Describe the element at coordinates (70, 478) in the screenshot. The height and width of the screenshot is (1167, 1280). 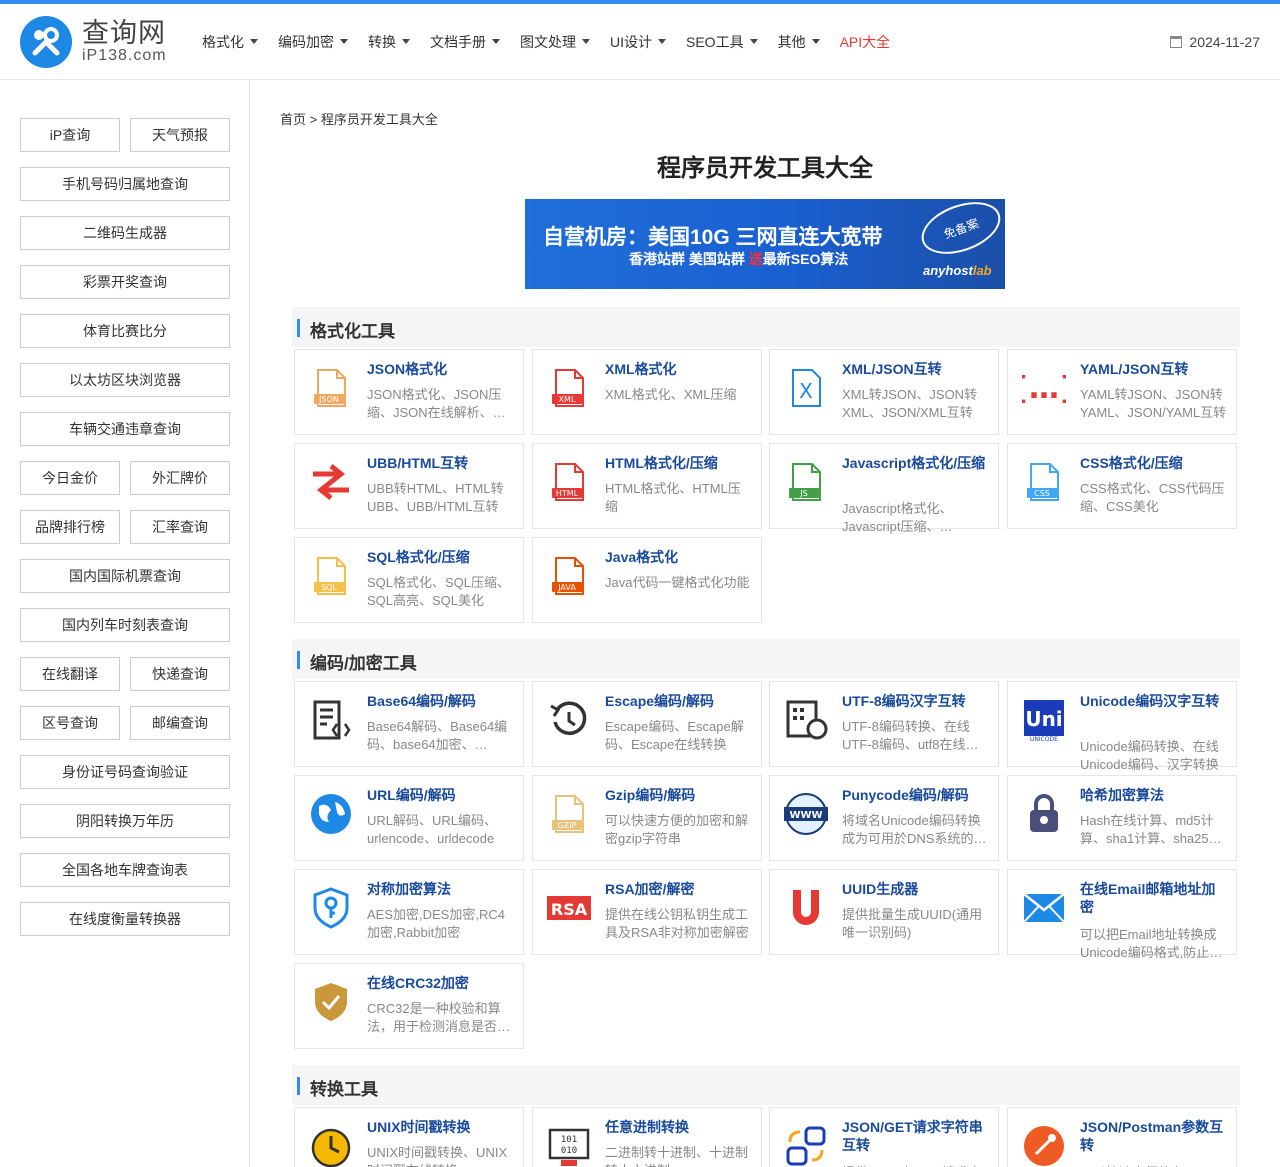
I see `sidebar-item: 今日金价` at that location.